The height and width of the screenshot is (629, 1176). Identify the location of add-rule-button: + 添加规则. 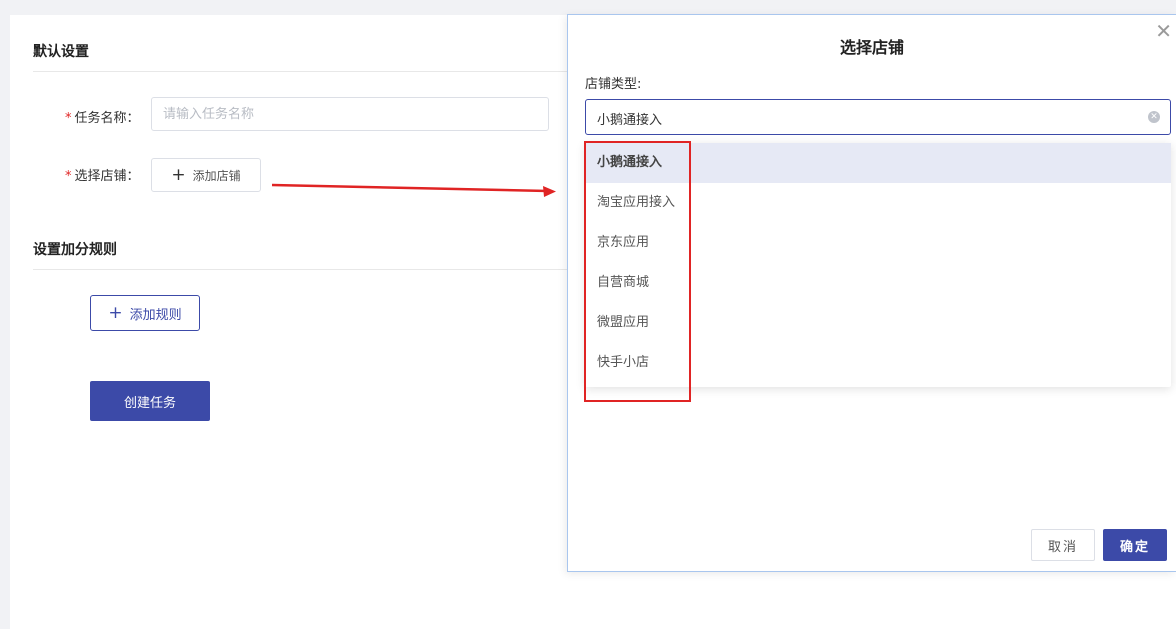
(145, 313).